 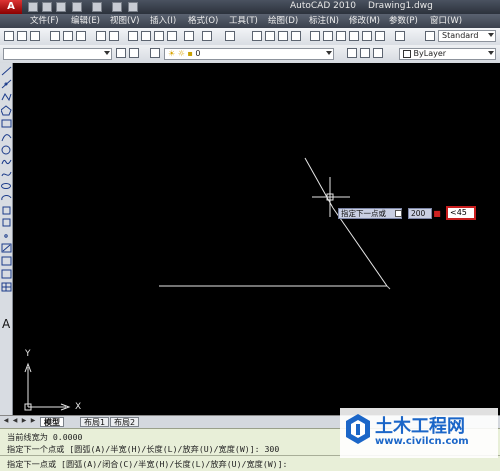 I want to click on watermark-logo, so click(x=358, y=429).